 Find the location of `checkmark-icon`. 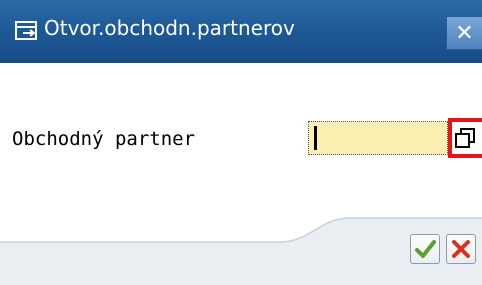

checkmark-icon is located at coordinates (425, 249).